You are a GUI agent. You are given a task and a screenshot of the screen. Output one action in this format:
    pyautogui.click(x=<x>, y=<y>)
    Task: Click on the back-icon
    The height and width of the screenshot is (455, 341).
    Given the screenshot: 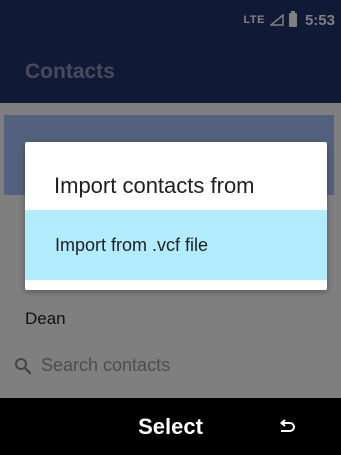 What is the action you would take?
    pyautogui.click(x=287, y=427)
    